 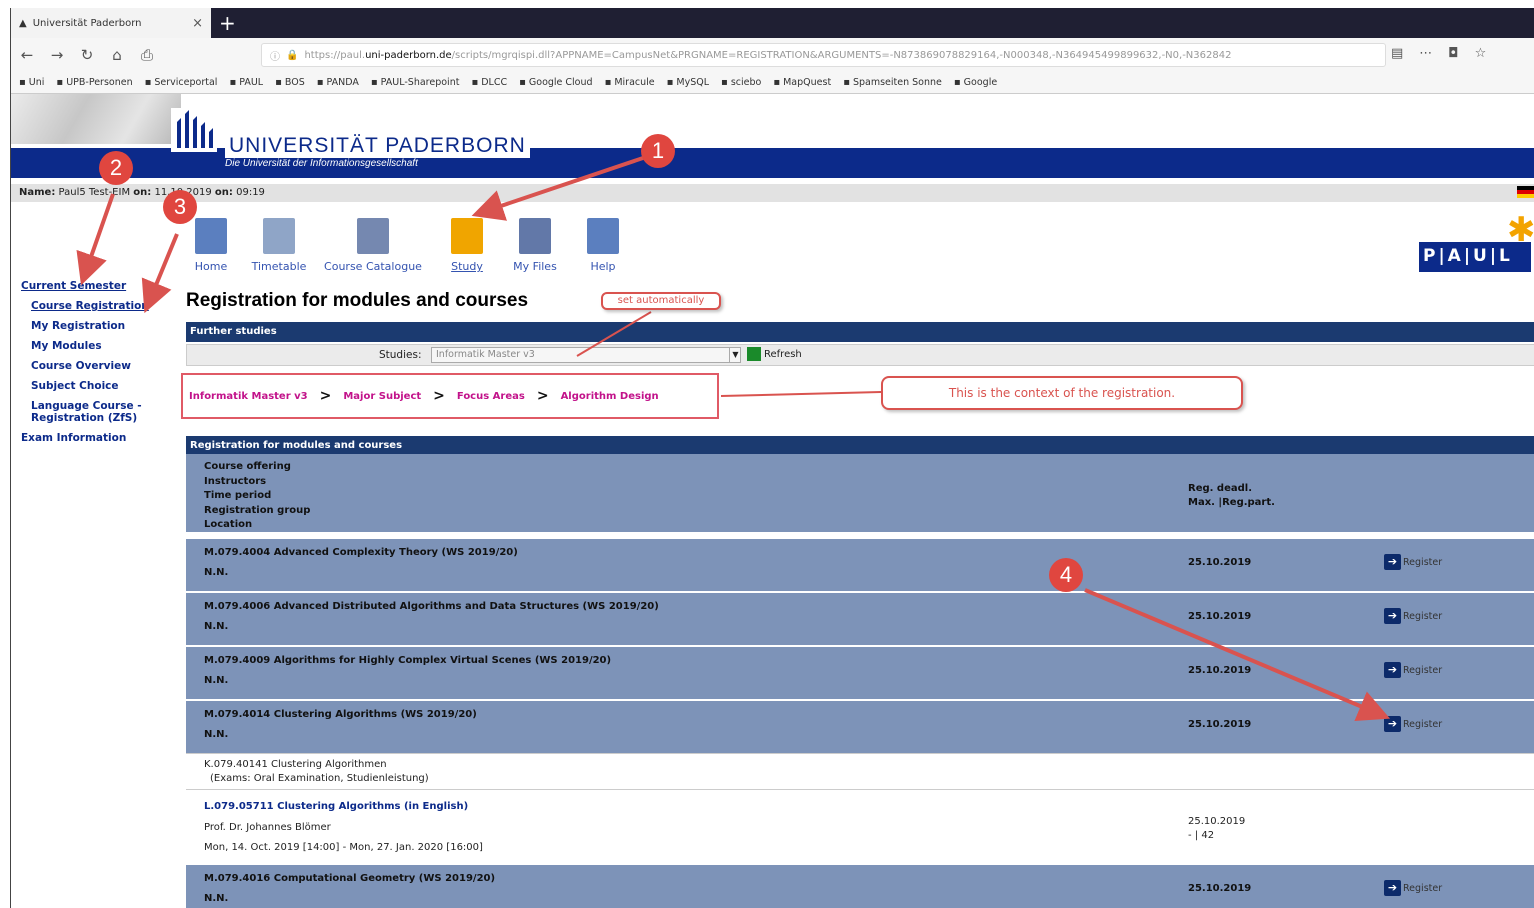 What do you see at coordinates (1066, 575) in the screenshot?
I see `annotation-number-4: 4` at bounding box center [1066, 575].